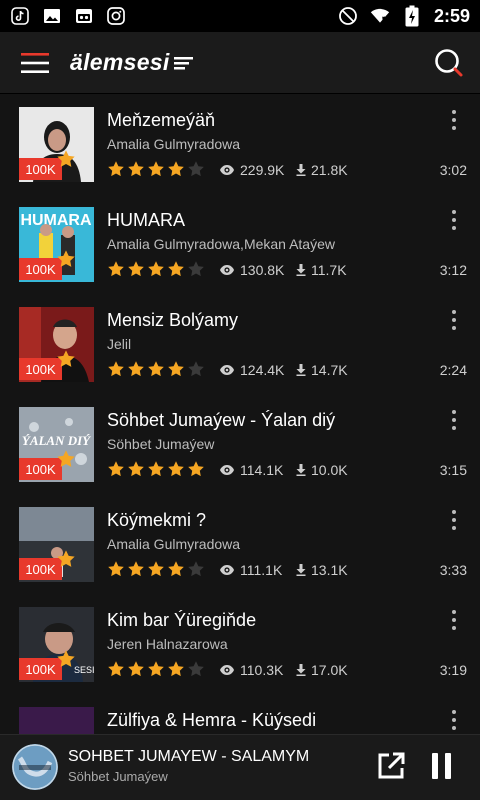  Describe the element at coordinates (240, 63) in the screenshot. I see `app-bar: älemsesi` at that location.